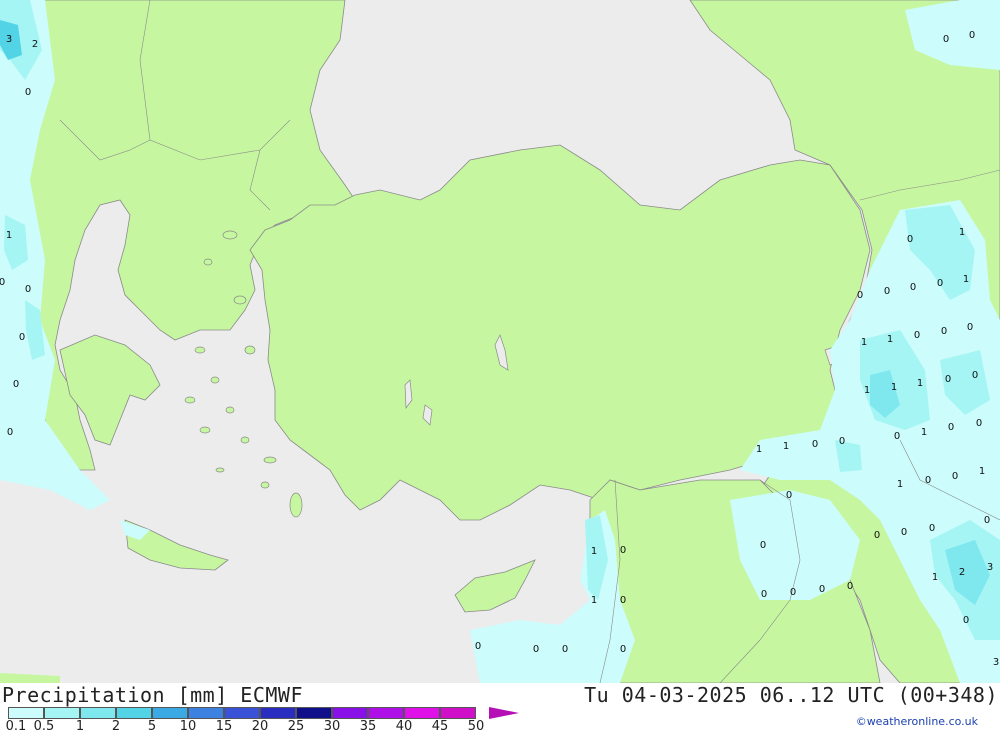  I want to click on valid-time: Tu 04-03-2025 06..12 UTC (00+348), so click(791, 695).